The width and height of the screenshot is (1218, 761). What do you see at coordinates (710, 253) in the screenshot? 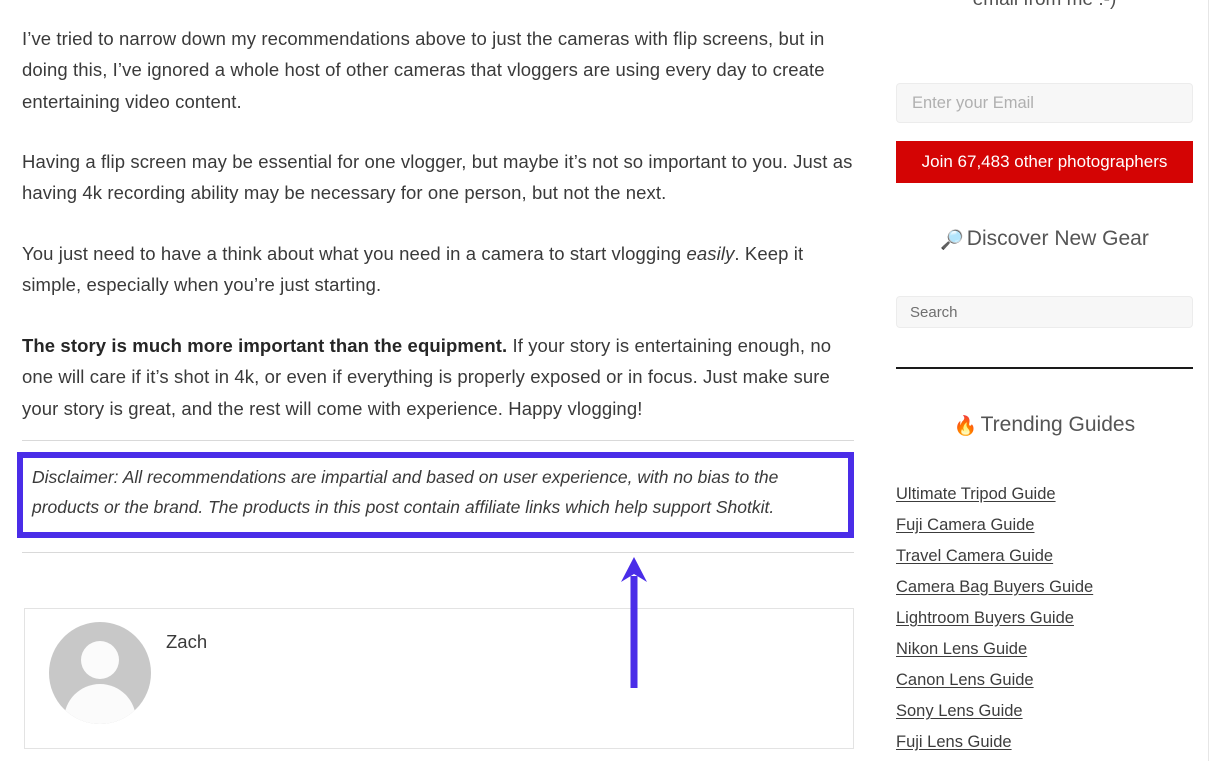
I see `paragraph-3-emphasis: easily` at bounding box center [710, 253].